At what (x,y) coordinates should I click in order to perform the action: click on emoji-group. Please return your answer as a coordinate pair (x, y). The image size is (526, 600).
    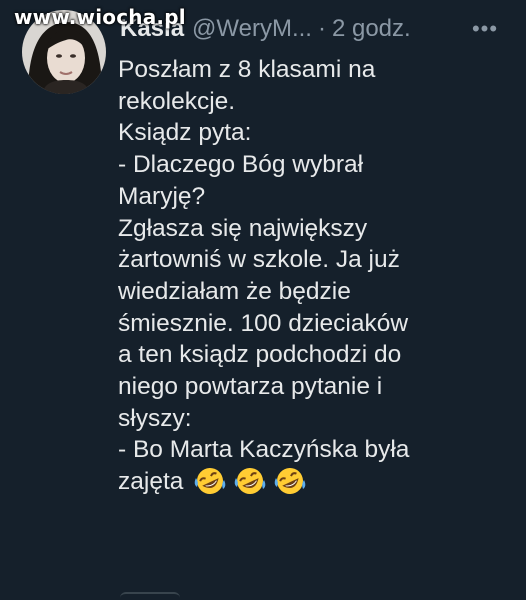
    Looking at the image, I should click on (250, 481).